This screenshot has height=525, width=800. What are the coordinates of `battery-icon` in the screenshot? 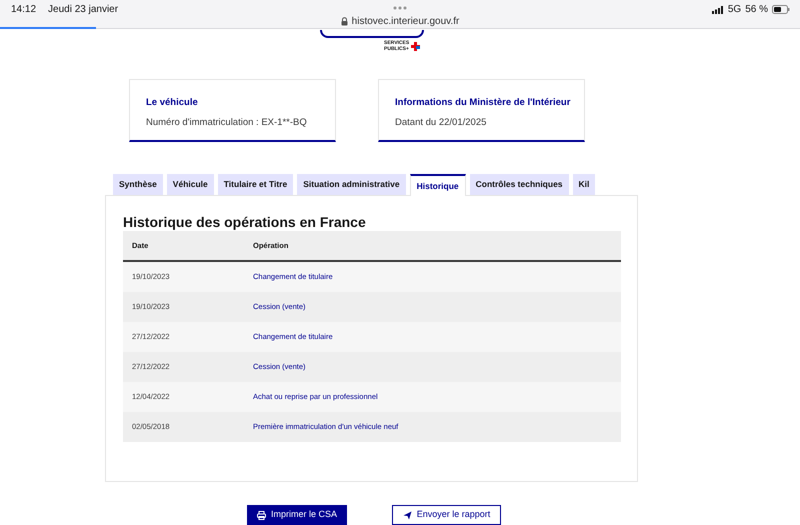 It's located at (781, 9).